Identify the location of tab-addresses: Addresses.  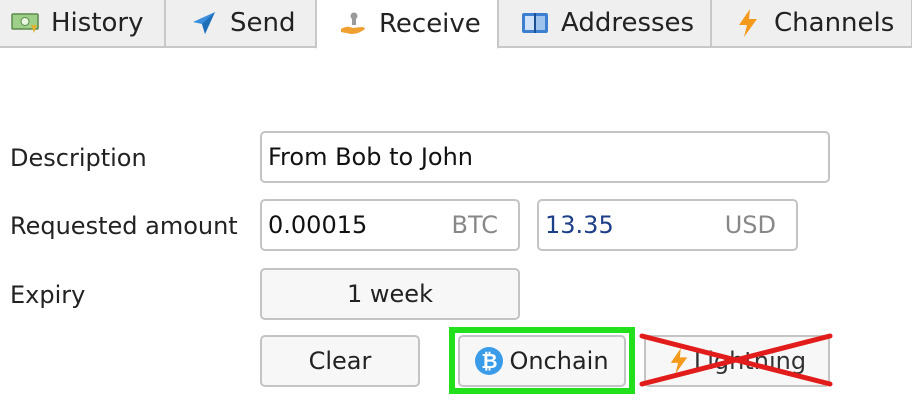
(604, 23).